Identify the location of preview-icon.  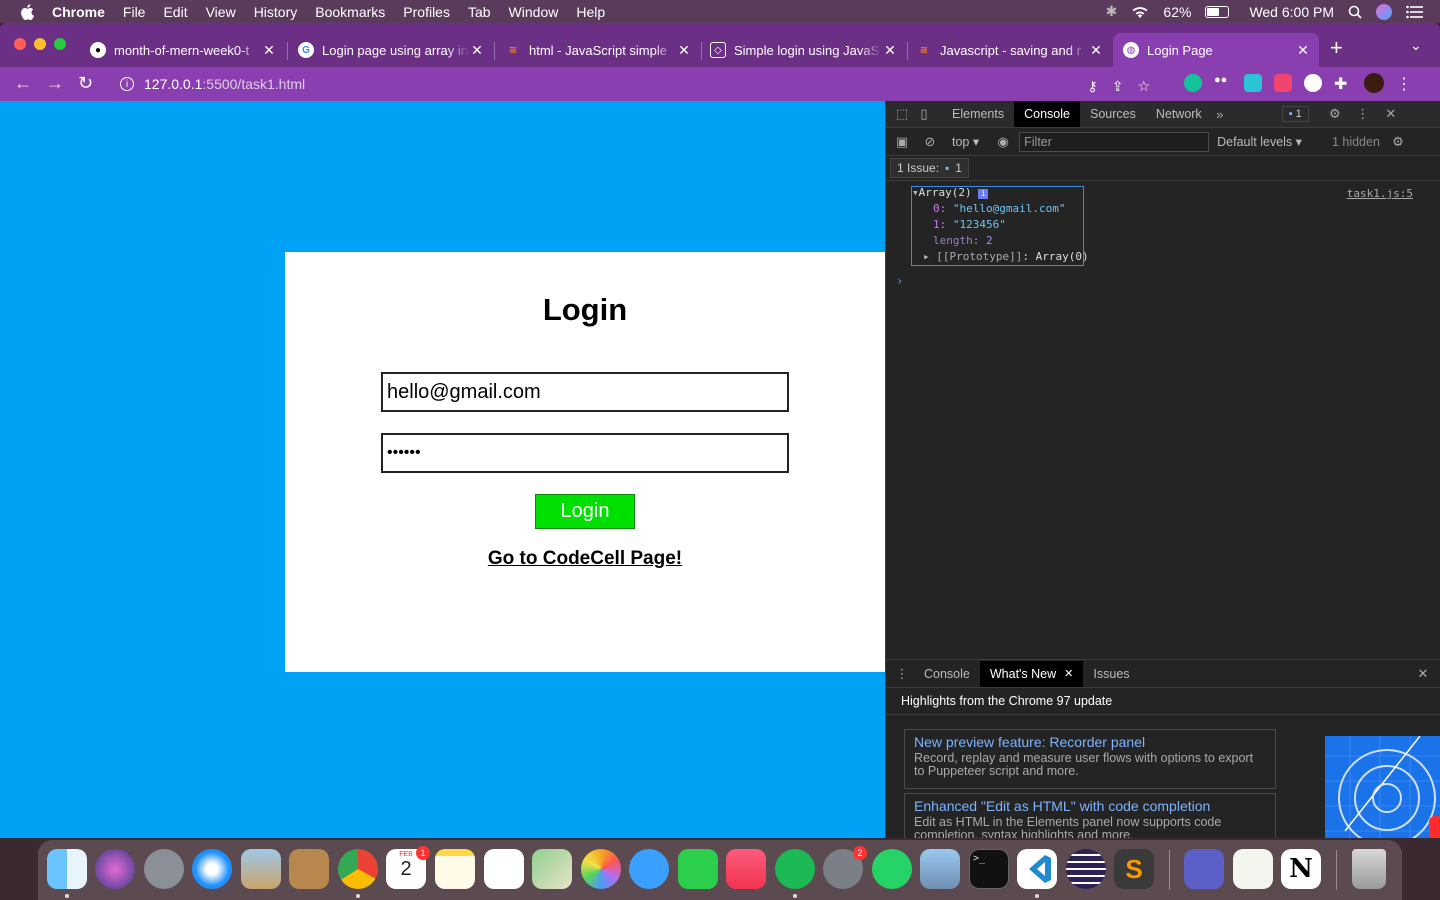
(940, 869).